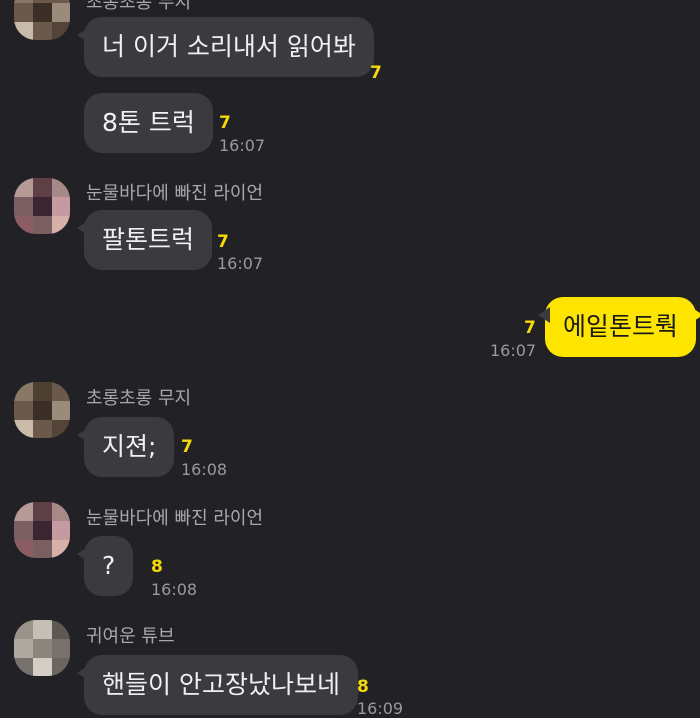 The height and width of the screenshot is (718, 700). I want to click on message-time: 16:09, so click(380, 708).